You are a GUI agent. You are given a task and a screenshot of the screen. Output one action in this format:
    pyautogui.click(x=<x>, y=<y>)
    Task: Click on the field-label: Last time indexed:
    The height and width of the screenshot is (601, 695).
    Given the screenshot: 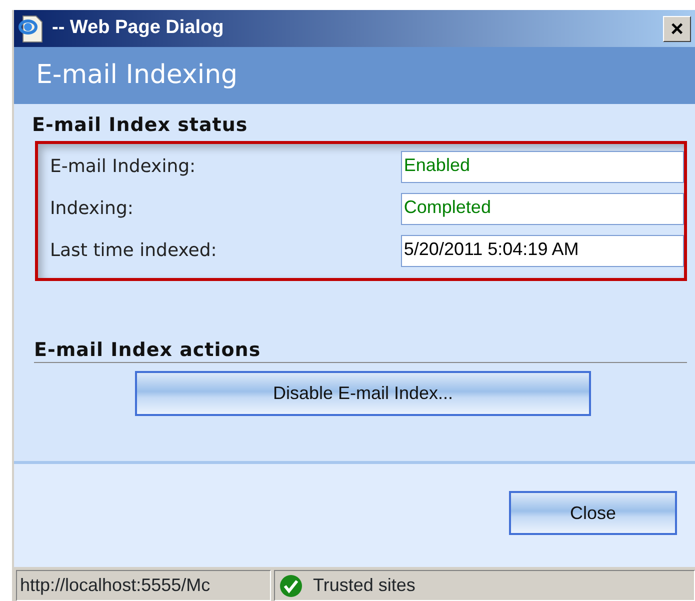 What is the action you would take?
    pyautogui.click(x=134, y=251)
    